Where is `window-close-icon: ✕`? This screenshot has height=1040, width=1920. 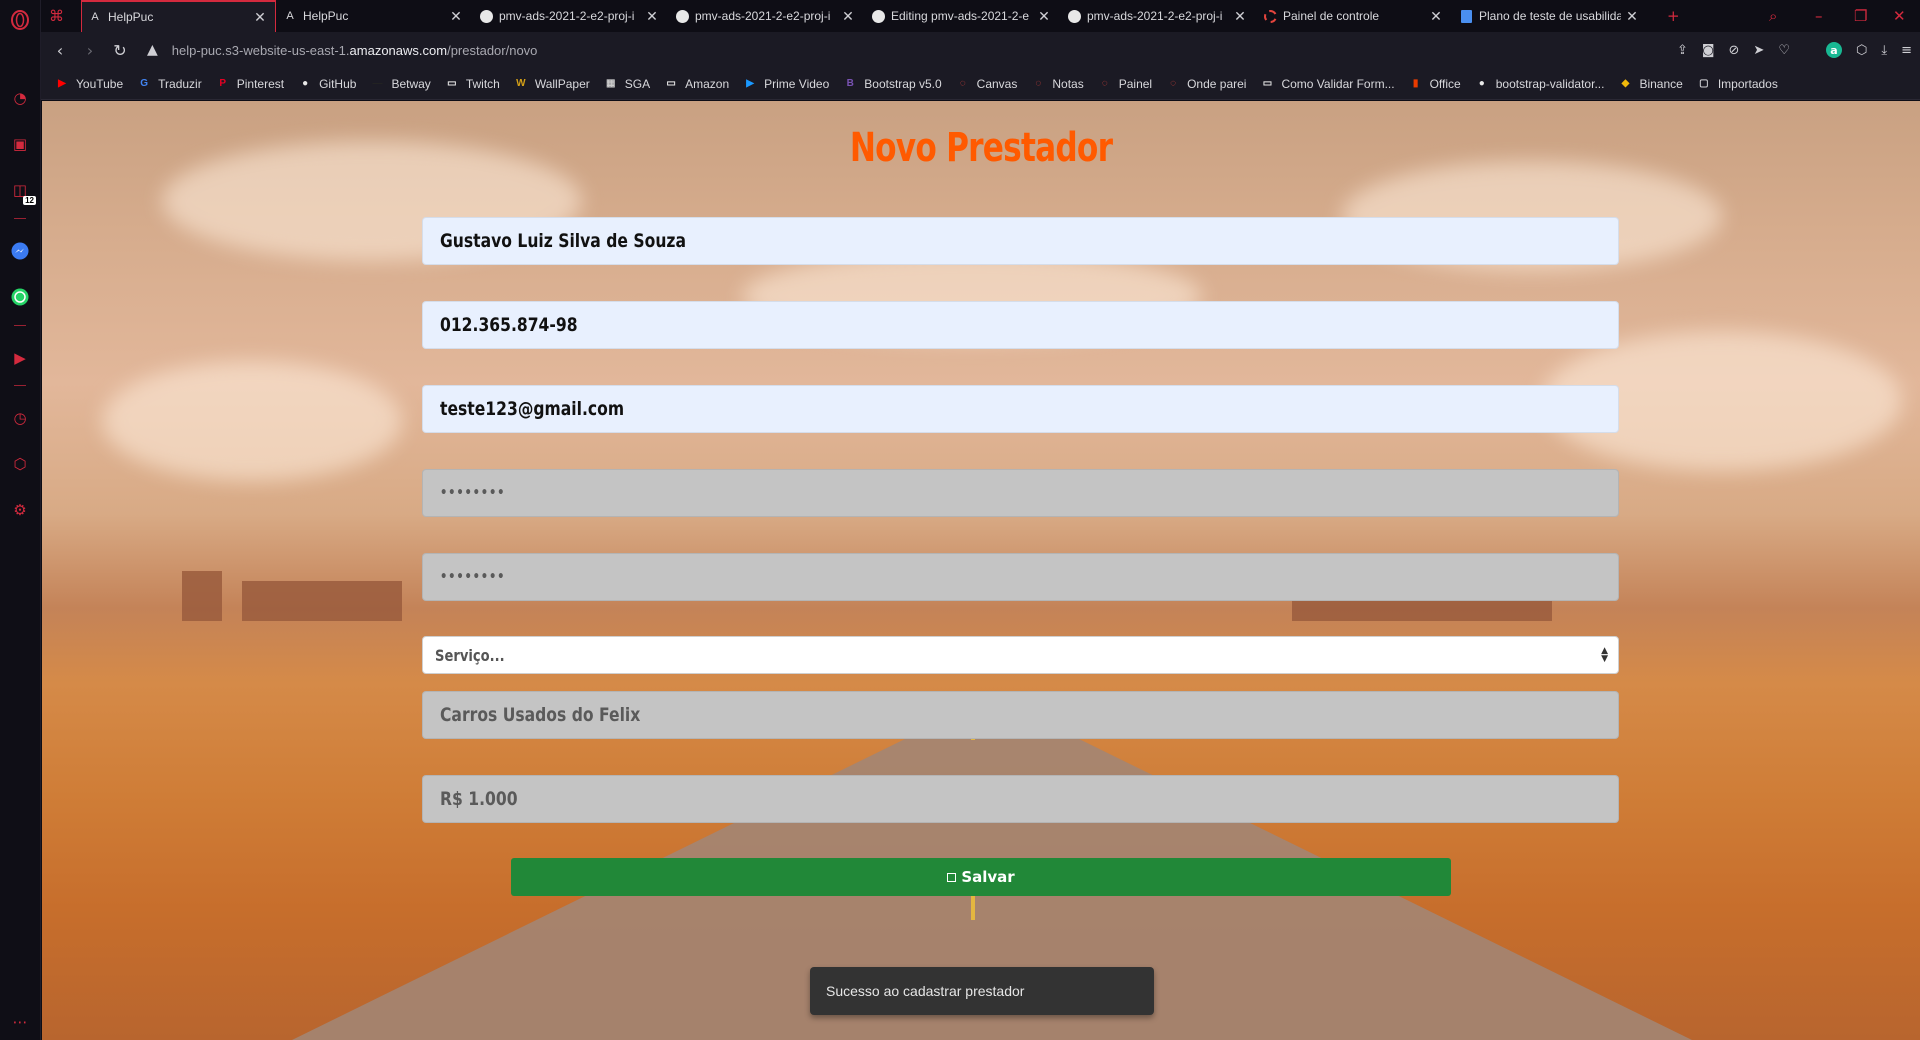
window-close-icon: ✕ is located at coordinates (1899, 16).